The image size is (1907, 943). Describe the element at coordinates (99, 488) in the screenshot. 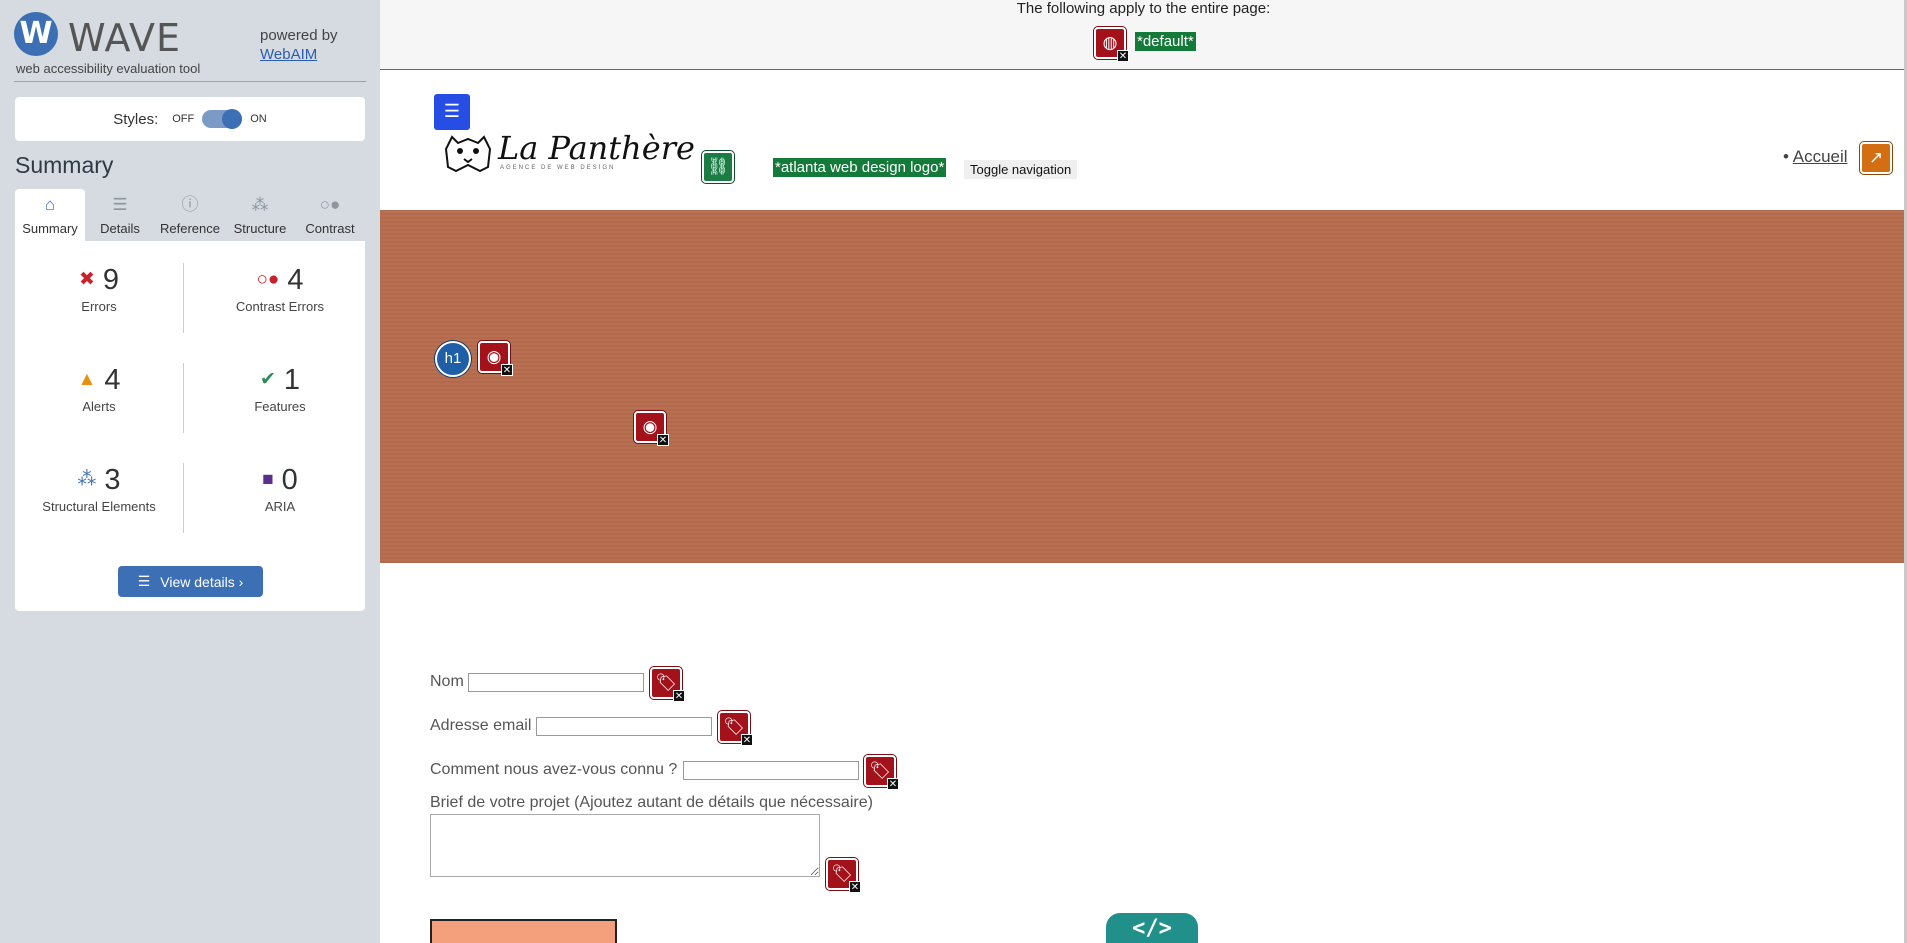

I see `stat-structural: ⁂ 3 Structural Elements` at that location.